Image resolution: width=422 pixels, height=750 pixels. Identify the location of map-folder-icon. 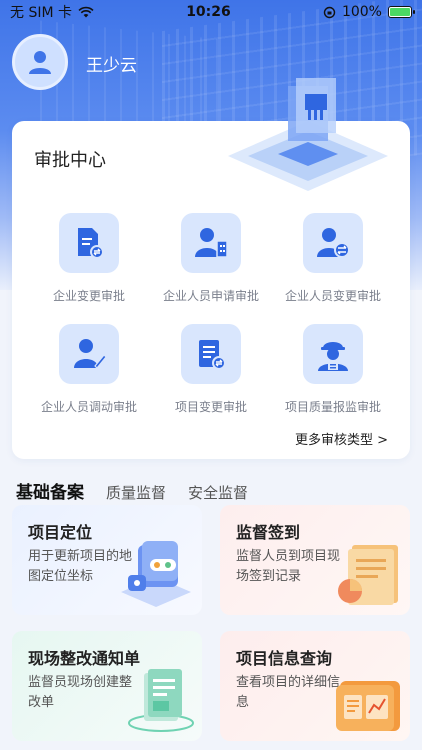
(156, 574).